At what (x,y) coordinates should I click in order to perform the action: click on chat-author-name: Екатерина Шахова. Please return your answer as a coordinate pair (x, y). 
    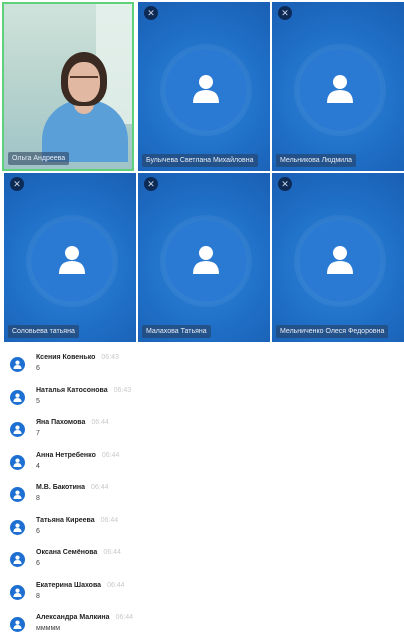
    Looking at the image, I should click on (69, 585).